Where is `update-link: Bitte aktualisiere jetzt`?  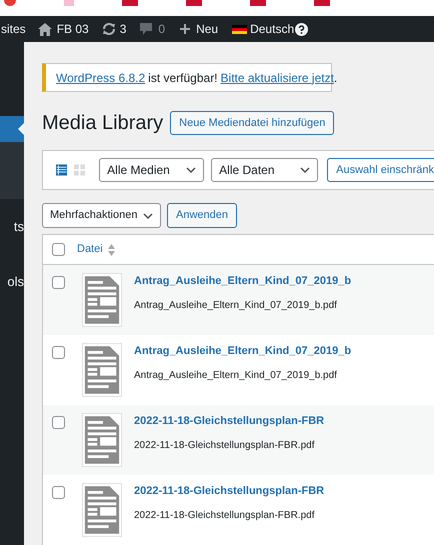 update-link: Bitte aktualisiere jetzt is located at coordinates (277, 77).